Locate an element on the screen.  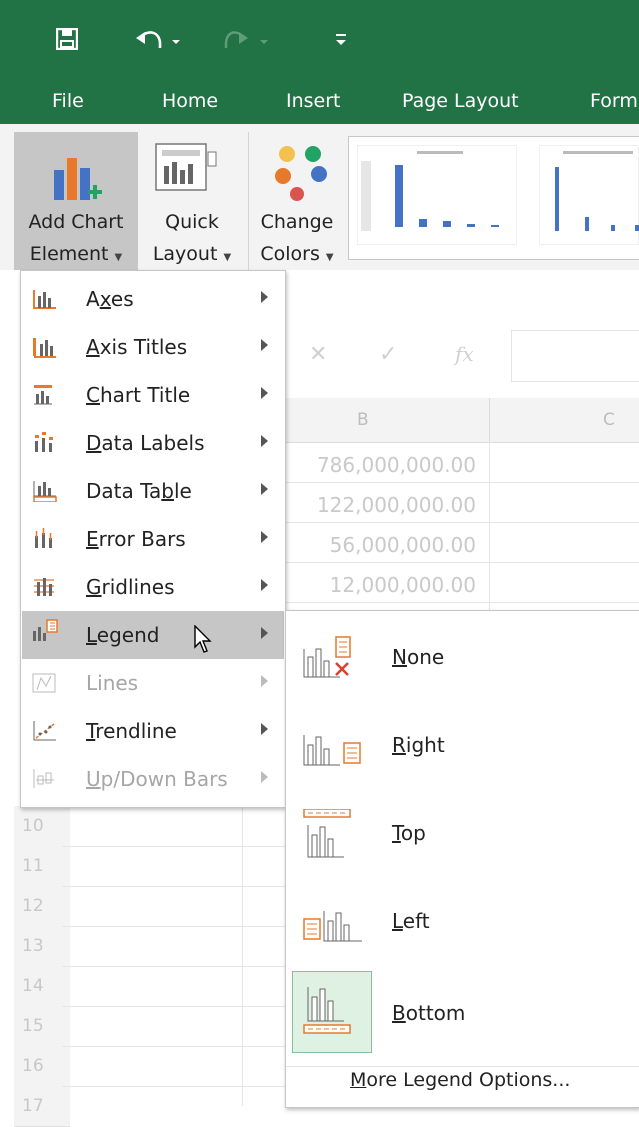
mnemonic-underline: G is located at coordinates (94, 587).